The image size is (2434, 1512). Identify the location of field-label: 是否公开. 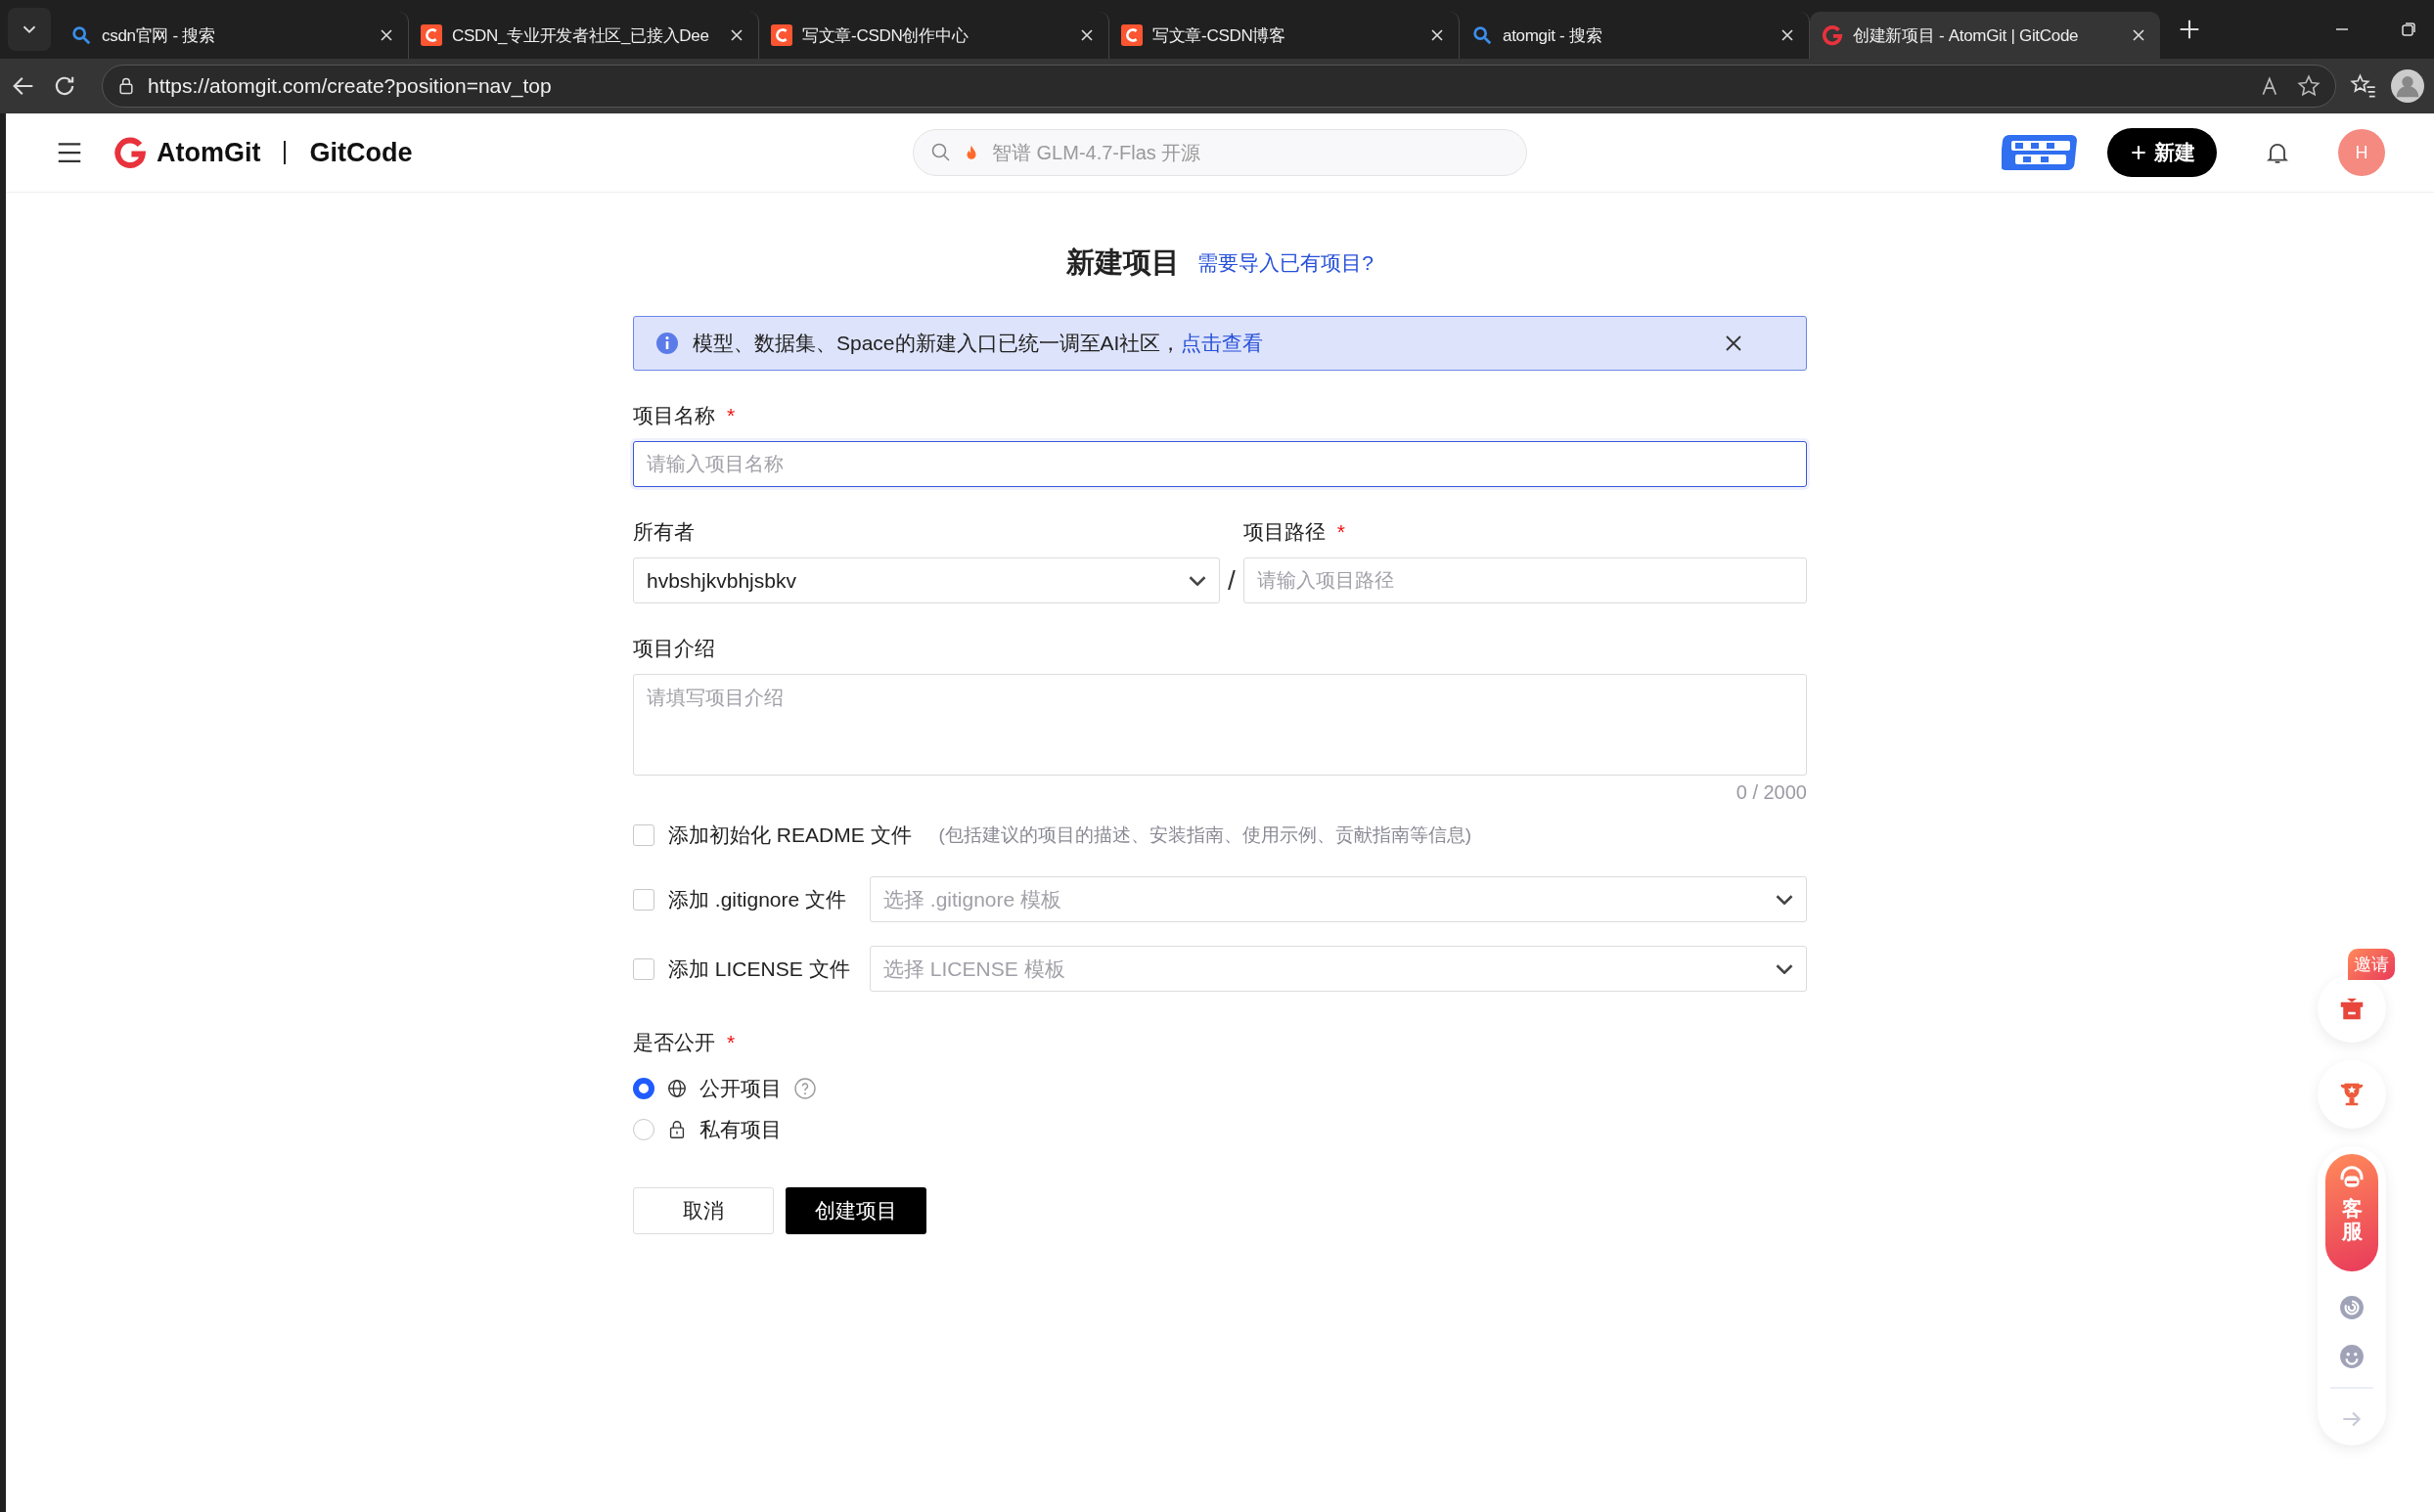
(674, 1043).